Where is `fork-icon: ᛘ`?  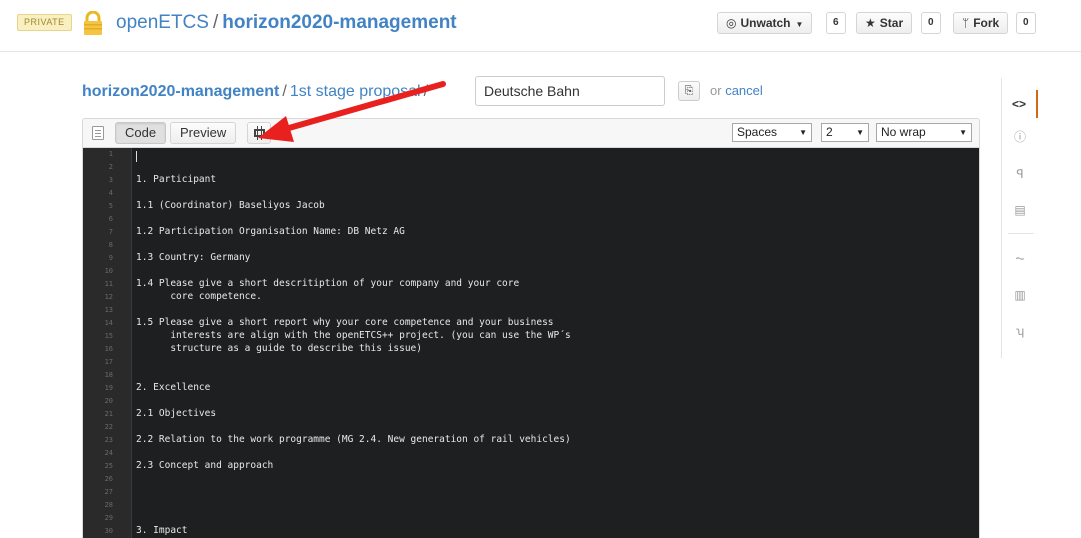
fork-icon: ᛘ is located at coordinates (966, 23).